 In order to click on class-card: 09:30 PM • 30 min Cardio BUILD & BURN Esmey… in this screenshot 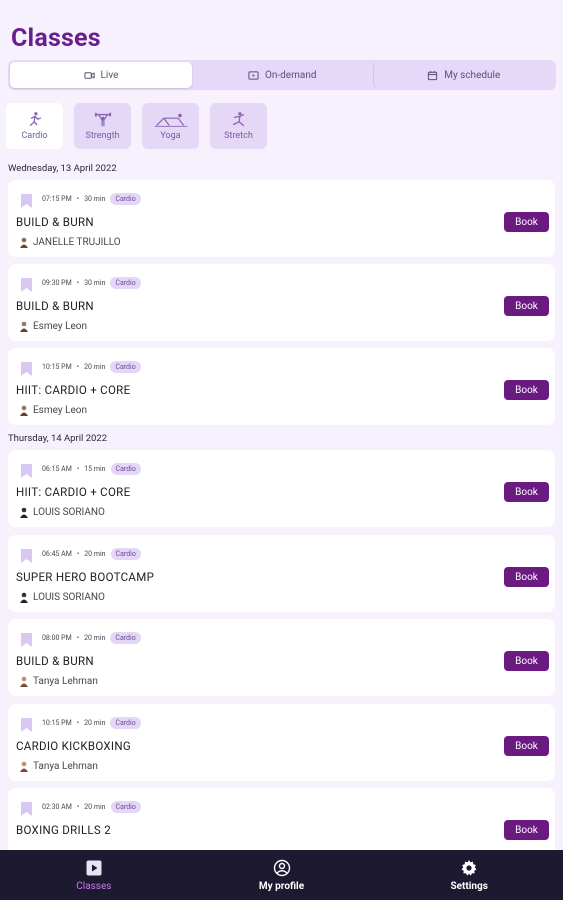, I will do `click(281, 302)`.